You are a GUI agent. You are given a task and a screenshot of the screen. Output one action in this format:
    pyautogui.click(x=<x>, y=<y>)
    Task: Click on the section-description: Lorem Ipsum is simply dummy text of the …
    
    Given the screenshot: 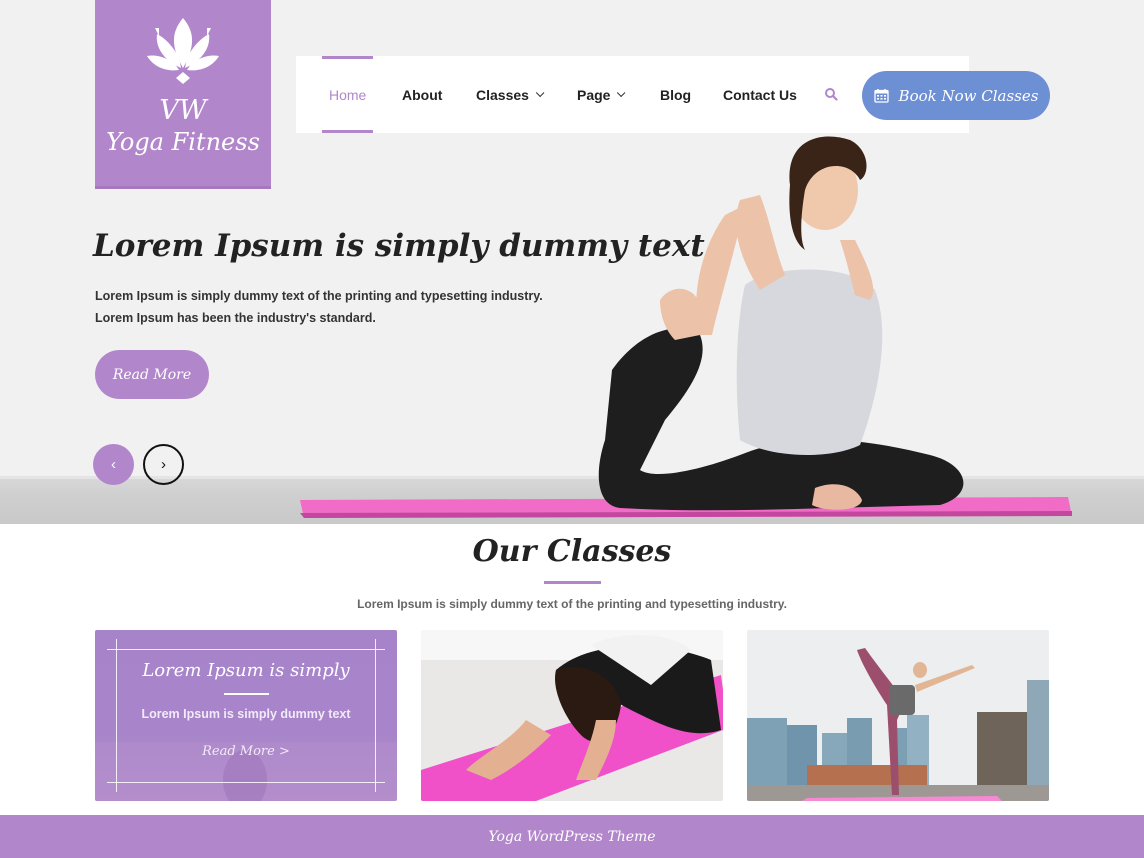 What is the action you would take?
    pyautogui.click(x=572, y=604)
    